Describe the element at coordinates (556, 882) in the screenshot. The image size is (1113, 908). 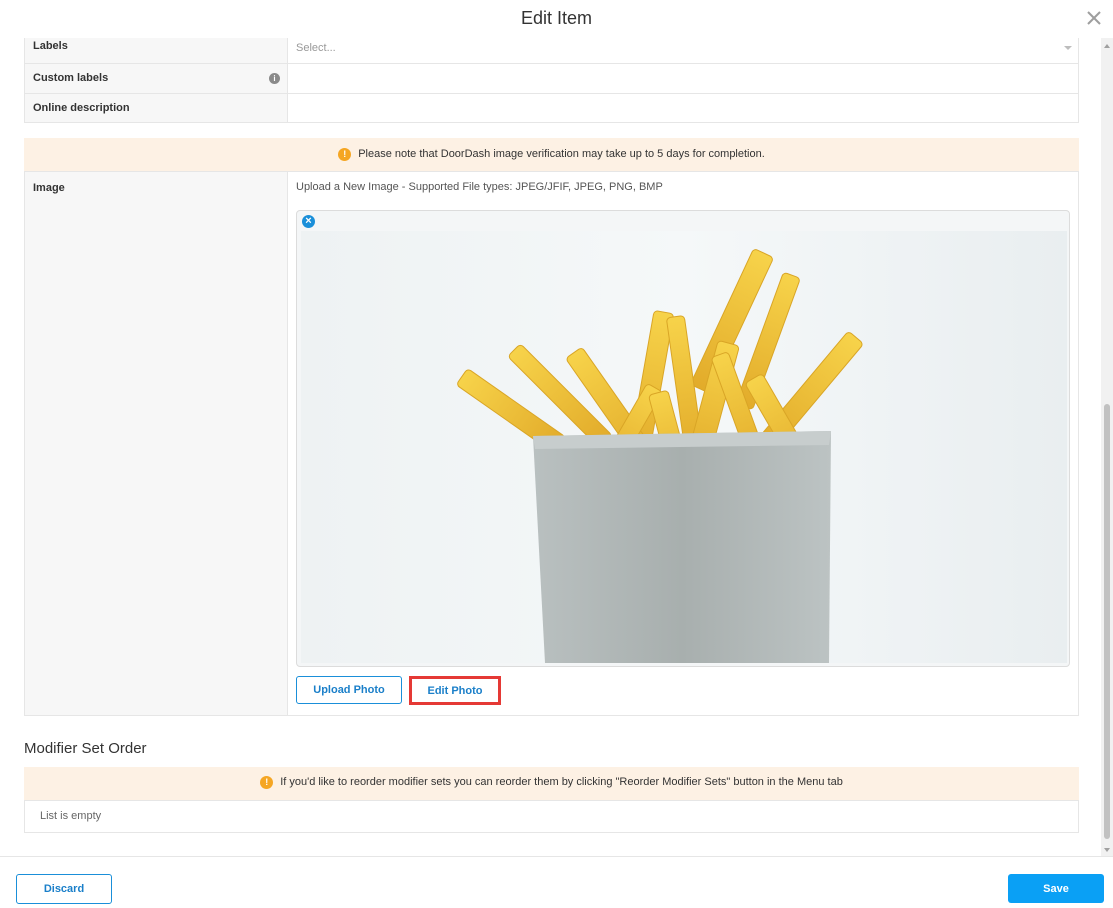
I see `modal-footer: Discard Save` at that location.